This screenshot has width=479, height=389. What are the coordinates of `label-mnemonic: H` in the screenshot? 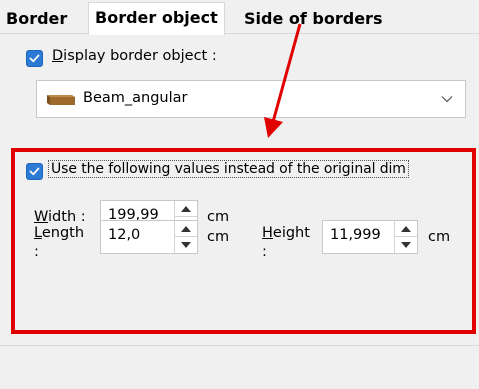 It's located at (267, 233).